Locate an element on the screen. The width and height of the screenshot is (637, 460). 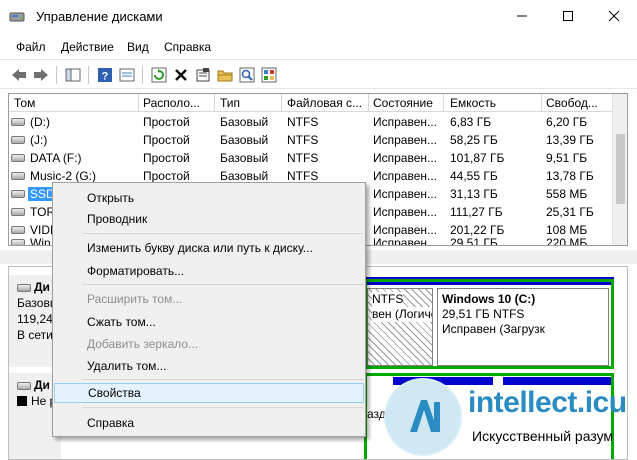
partition-status: вен (Логиче is located at coordinates (402, 314).